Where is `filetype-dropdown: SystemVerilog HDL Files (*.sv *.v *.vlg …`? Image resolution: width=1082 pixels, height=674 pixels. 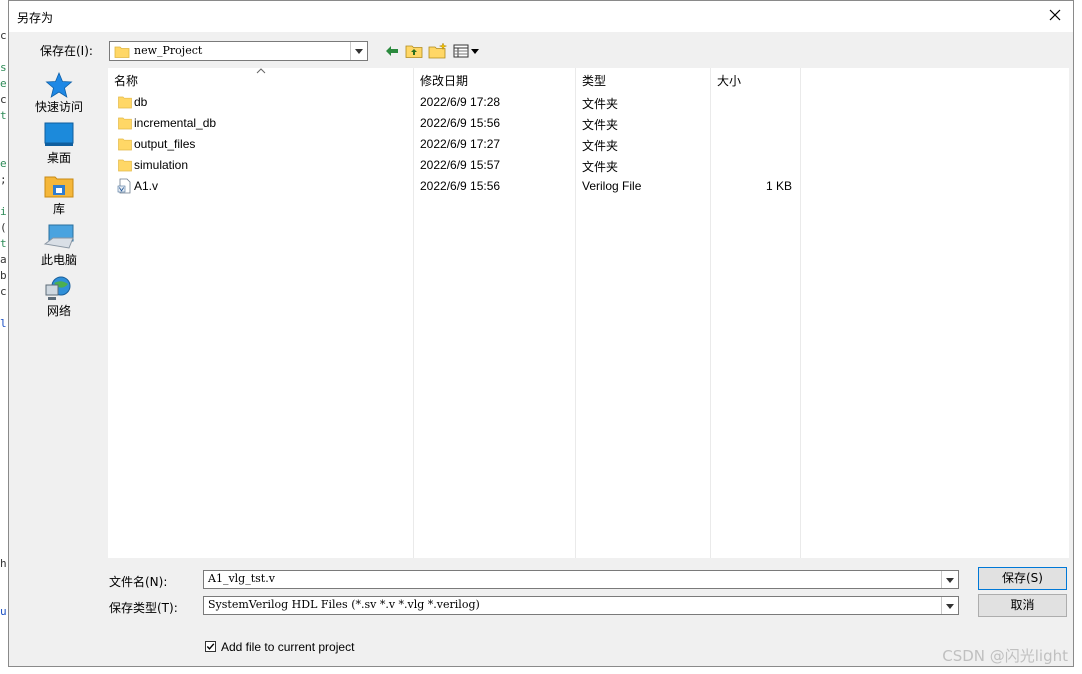 filetype-dropdown: SystemVerilog HDL Files (*.sv *.v *.vlg … is located at coordinates (581, 605).